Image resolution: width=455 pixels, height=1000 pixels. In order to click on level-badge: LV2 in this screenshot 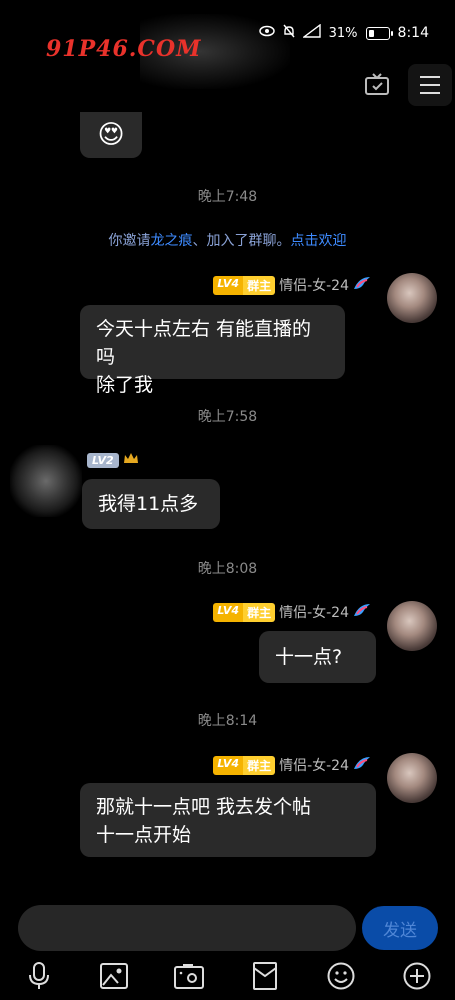, I will do `click(103, 460)`.